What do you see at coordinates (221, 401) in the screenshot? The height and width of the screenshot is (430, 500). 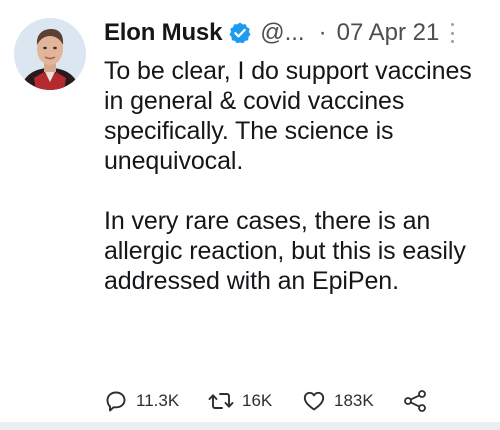 I see `retweet-icon` at bounding box center [221, 401].